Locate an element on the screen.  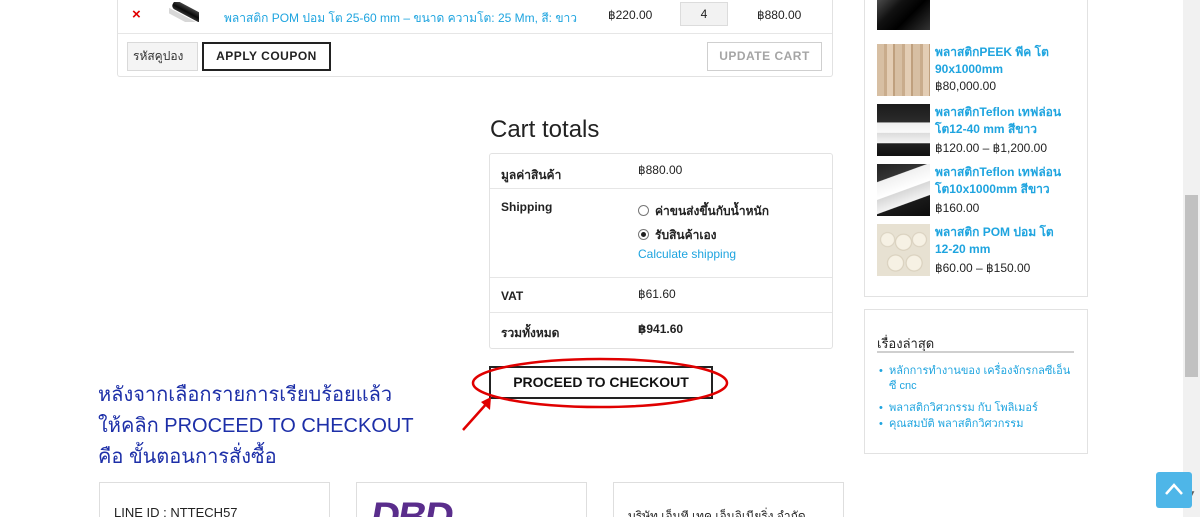
sidebar-product-title: พลาสติก POM ปอม โต 12-20 mm is located at coordinates (1002, 241).